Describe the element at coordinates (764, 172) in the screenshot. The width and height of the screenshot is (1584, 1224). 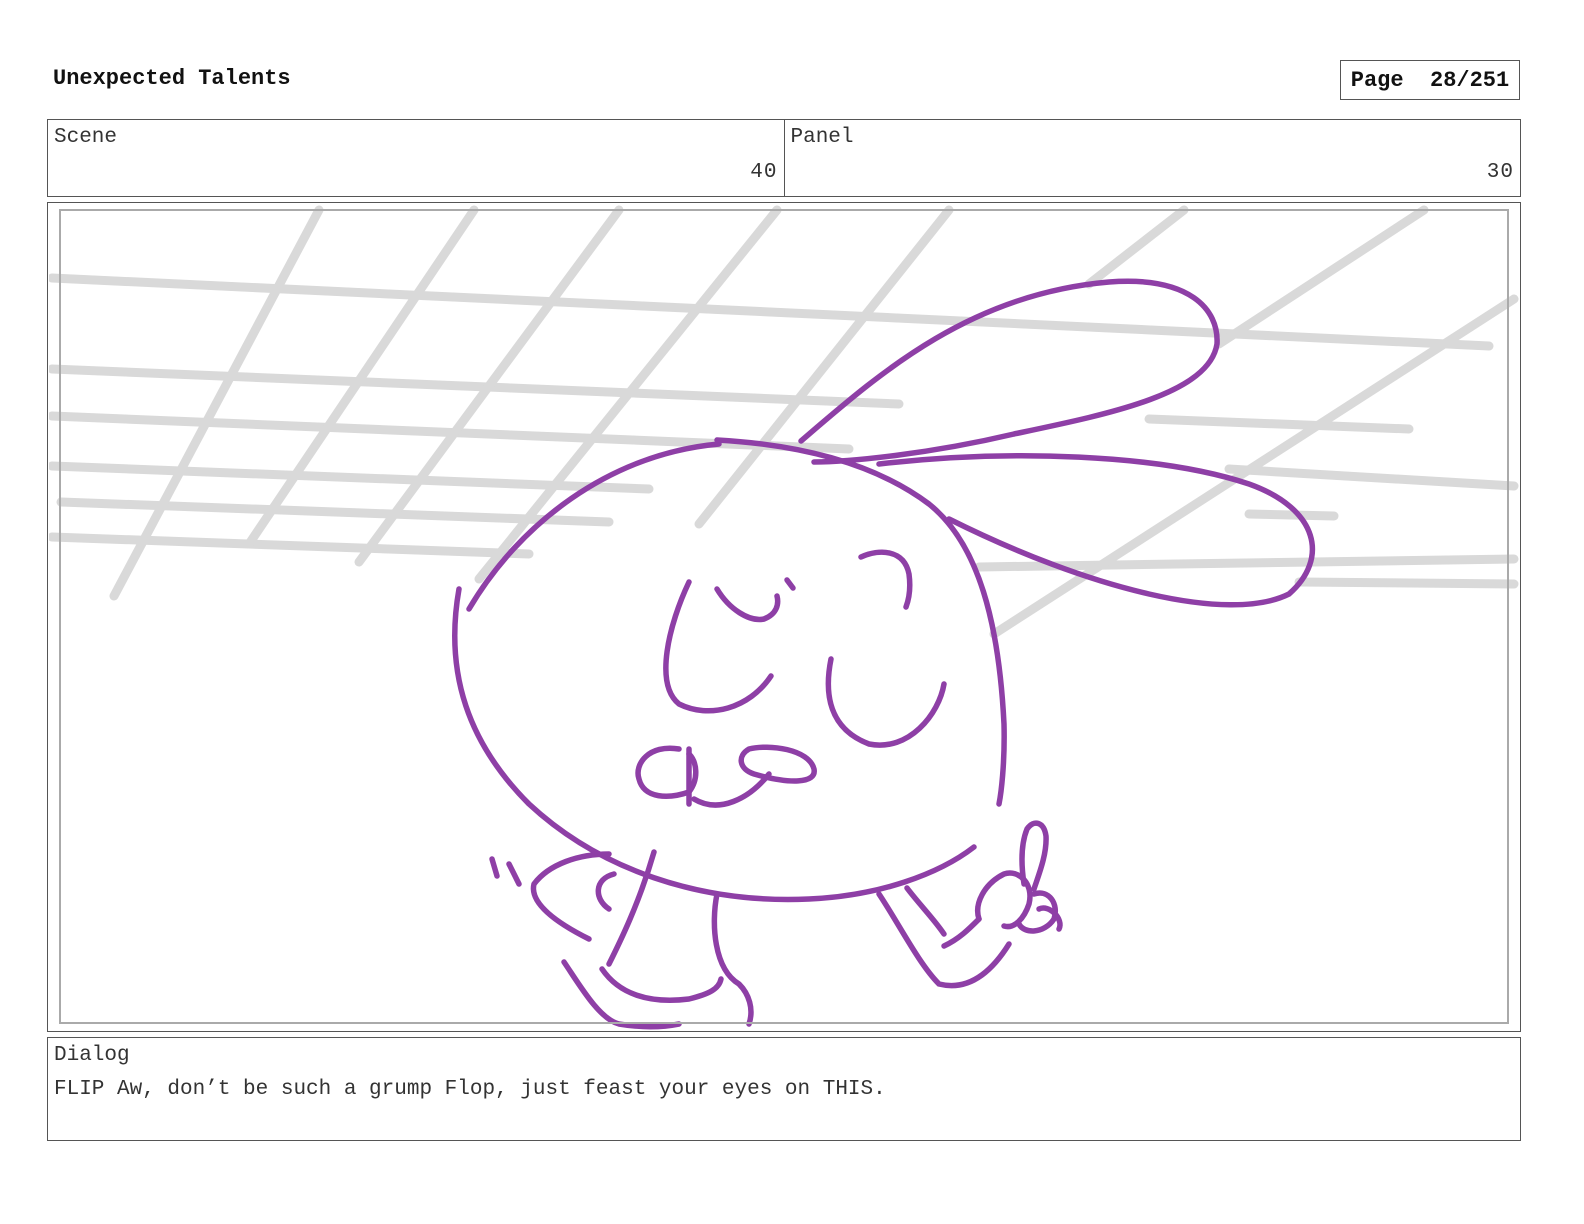
I see `scene-number: 40` at that location.